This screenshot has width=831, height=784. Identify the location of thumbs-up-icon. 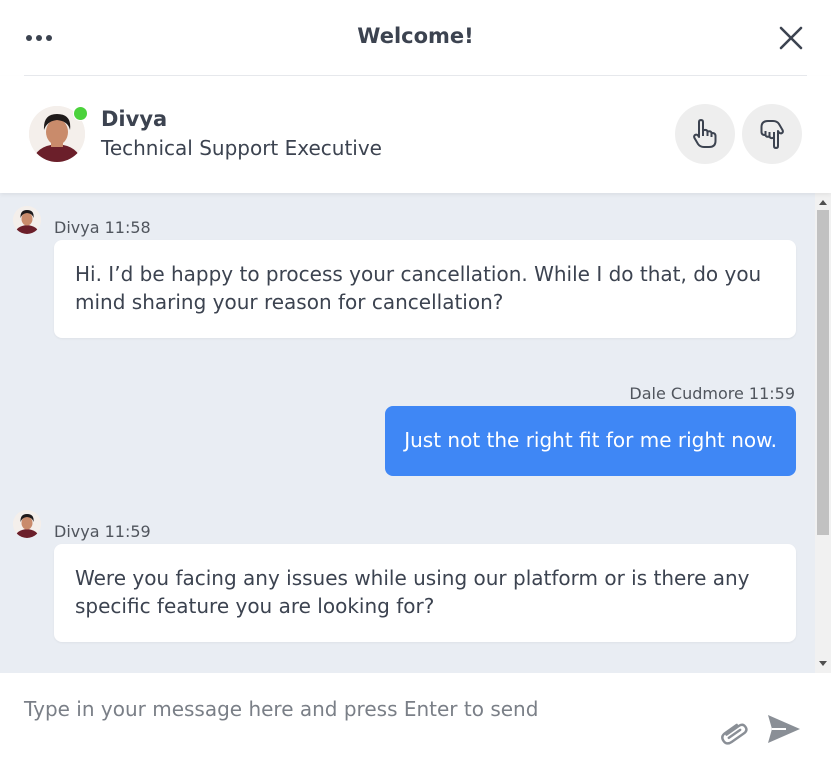
(705, 133).